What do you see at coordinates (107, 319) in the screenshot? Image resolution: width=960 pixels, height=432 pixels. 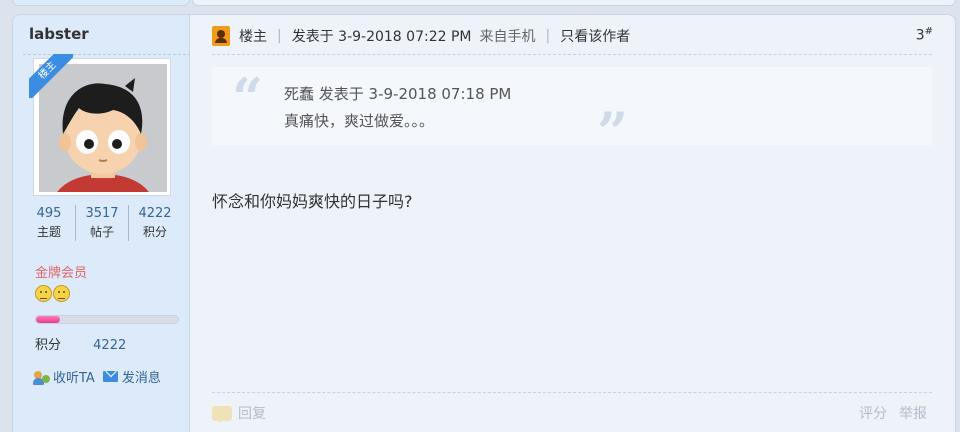 I see `level-progress-bar` at bounding box center [107, 319].